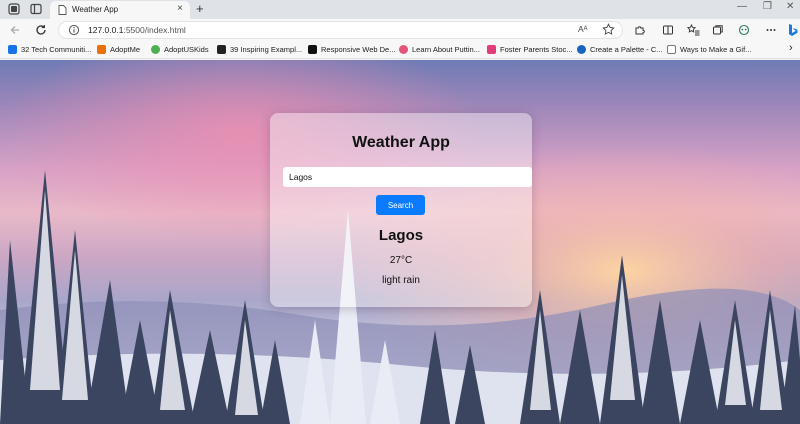  I want to click on city-search-input, so click(407, 177).